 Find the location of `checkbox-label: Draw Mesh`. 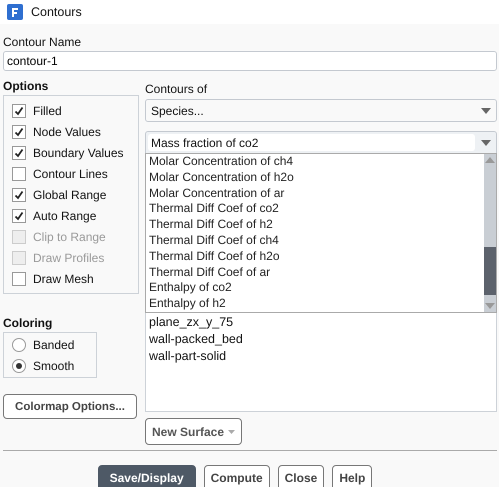

checkbox-label: Draw Mesh is located at coordinates (63, 279).